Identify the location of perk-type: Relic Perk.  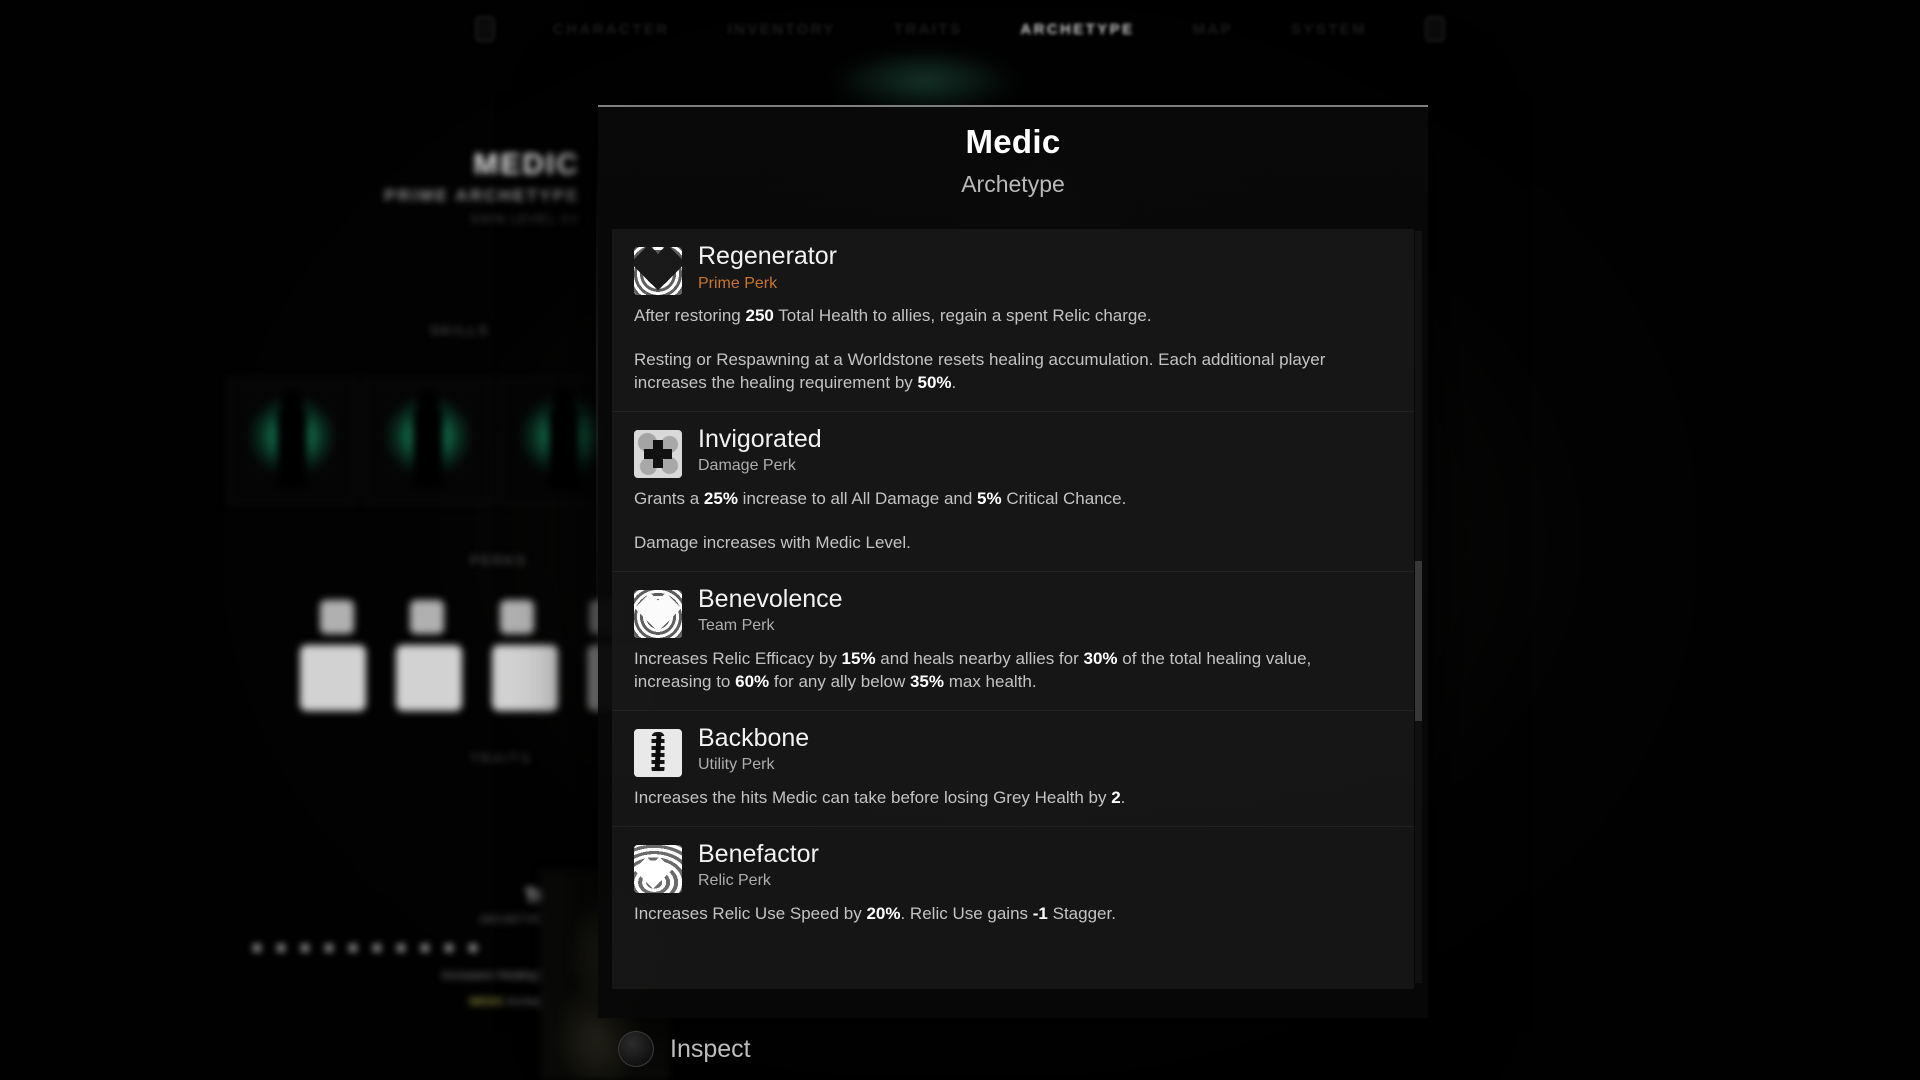
(734, 880).